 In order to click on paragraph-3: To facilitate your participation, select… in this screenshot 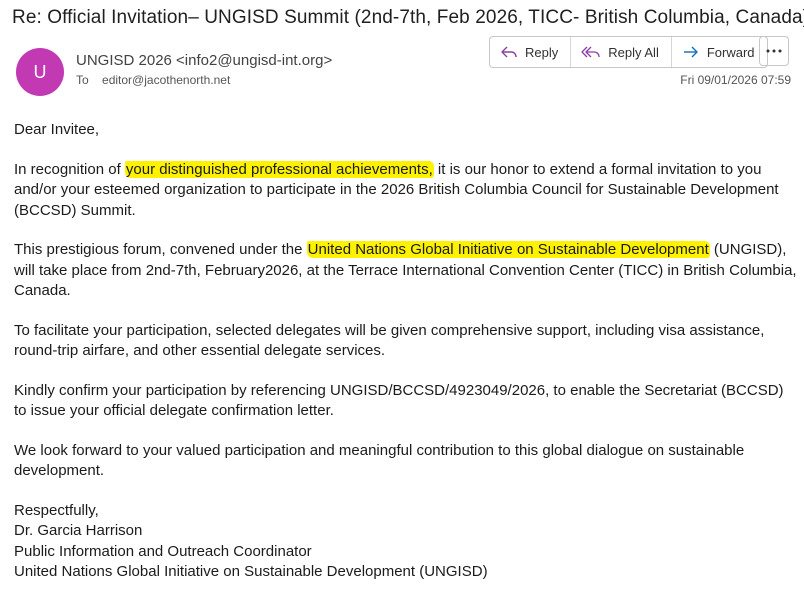, I will do `click(389, 340)`.